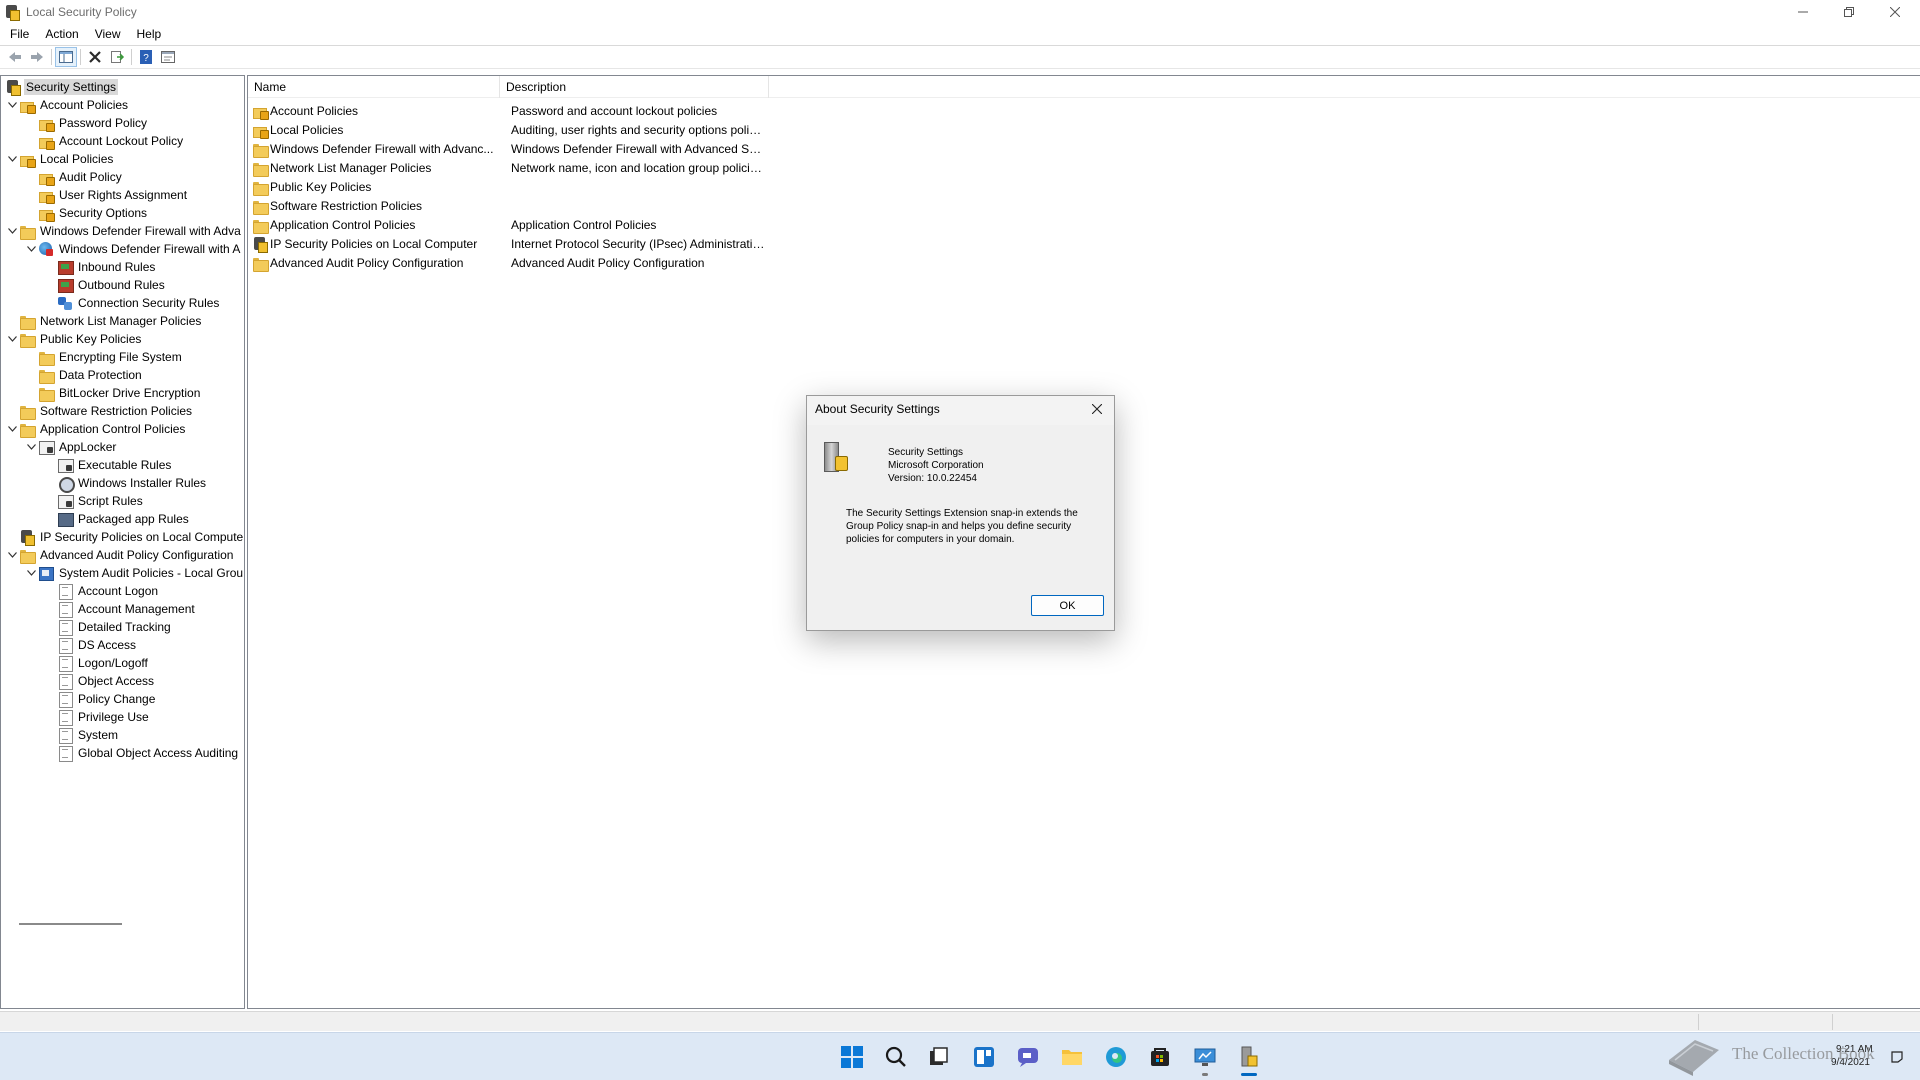 Image resolution: width=1920 pixels, height=1080 pixels. What do you see at coordinates (134, 573) in the screenshot?
I see `tree-item: System Audit Policies - Local Grou` at bounding box center [134, 573].